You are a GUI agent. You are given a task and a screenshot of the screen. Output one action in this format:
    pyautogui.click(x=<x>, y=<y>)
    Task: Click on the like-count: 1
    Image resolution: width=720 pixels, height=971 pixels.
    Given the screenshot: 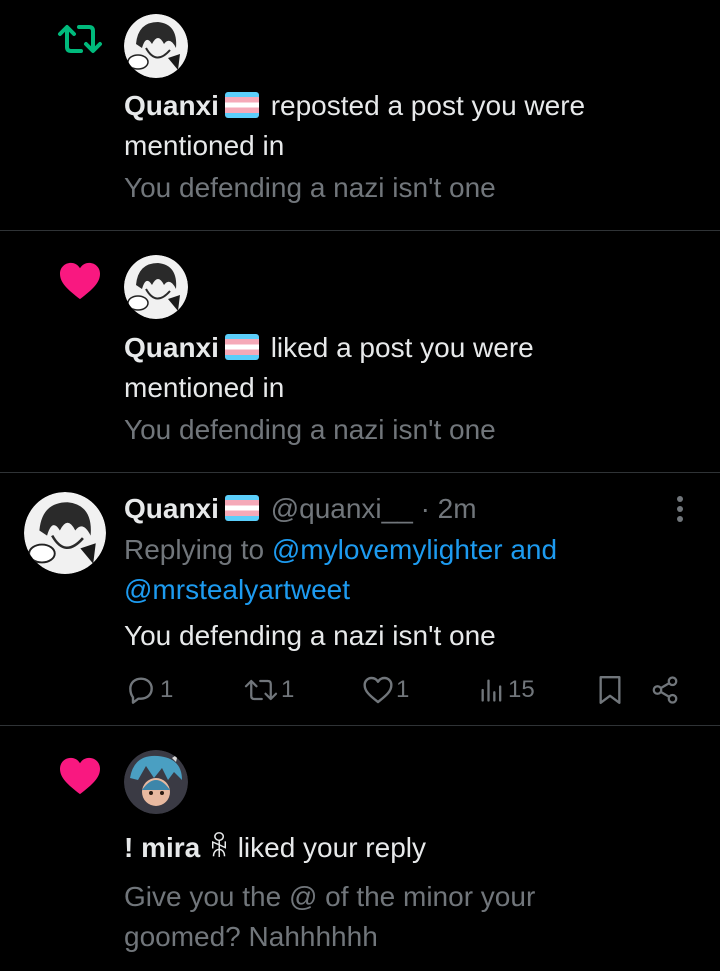 What is the action you would take?
    pyautogui.click(x=403, y=689)
    